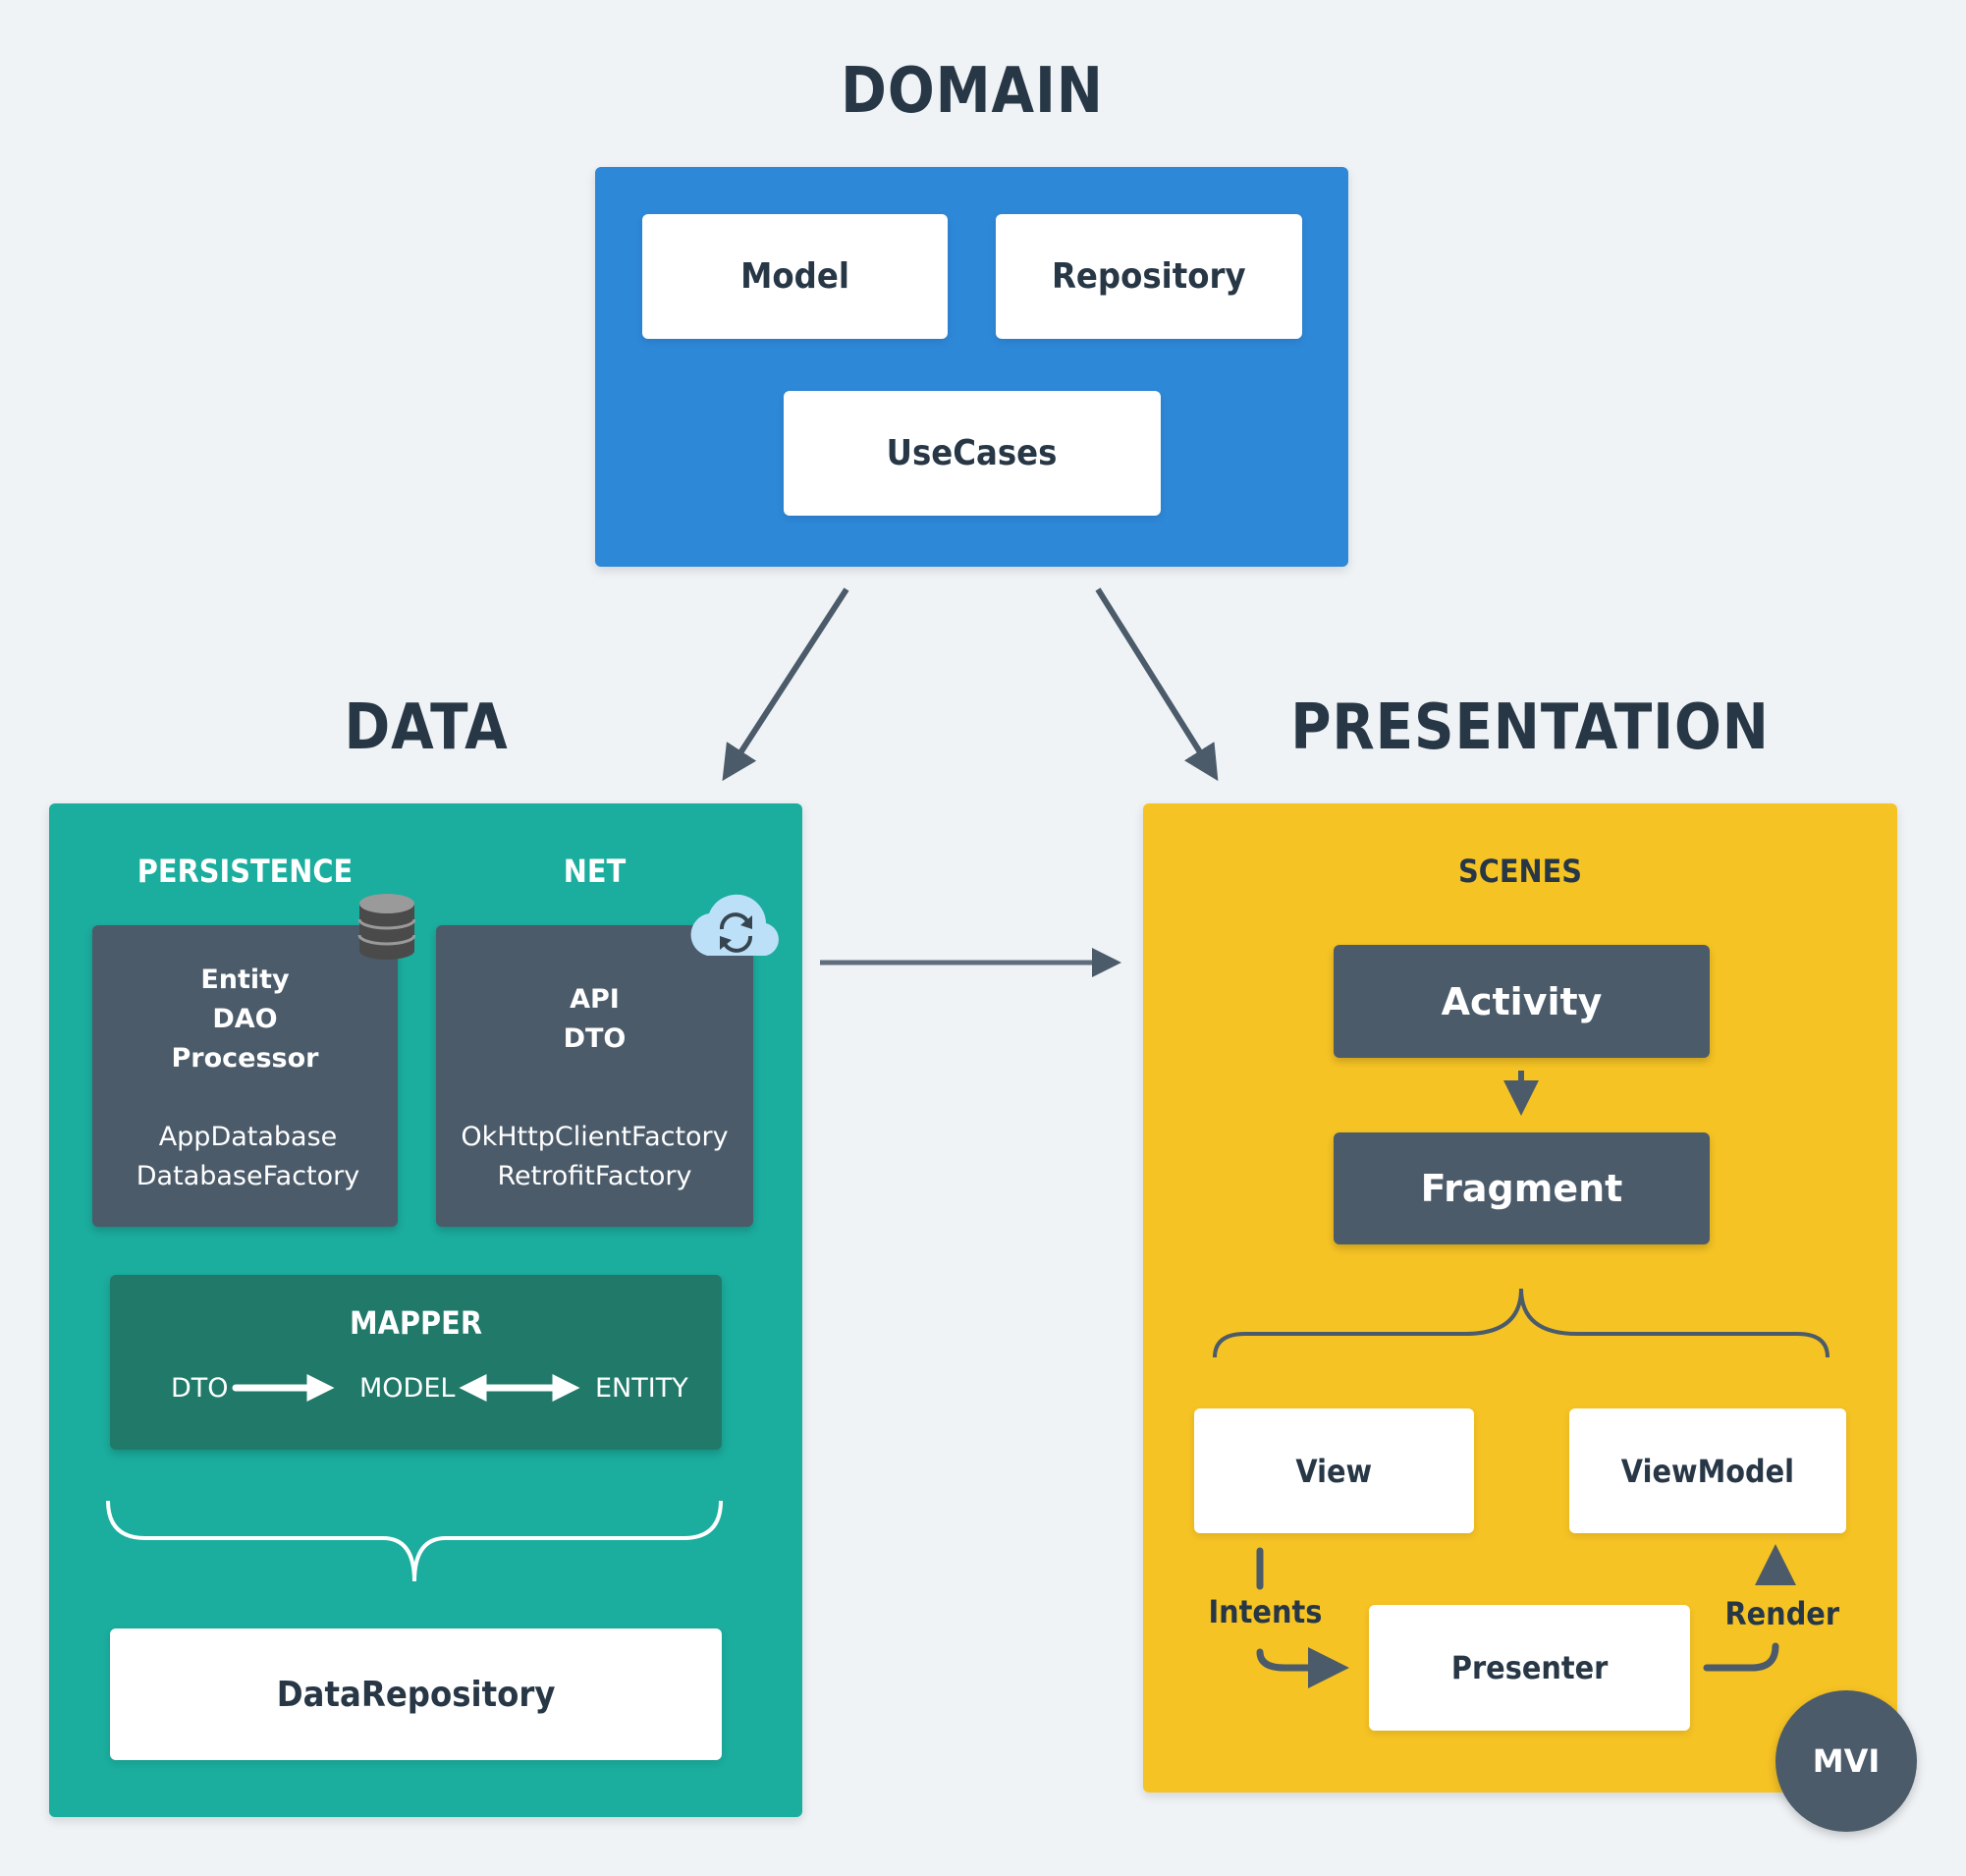 The height and width of the screenshot is (1876, 1966). I want to click on view-card: View, so click(1334, 1471).